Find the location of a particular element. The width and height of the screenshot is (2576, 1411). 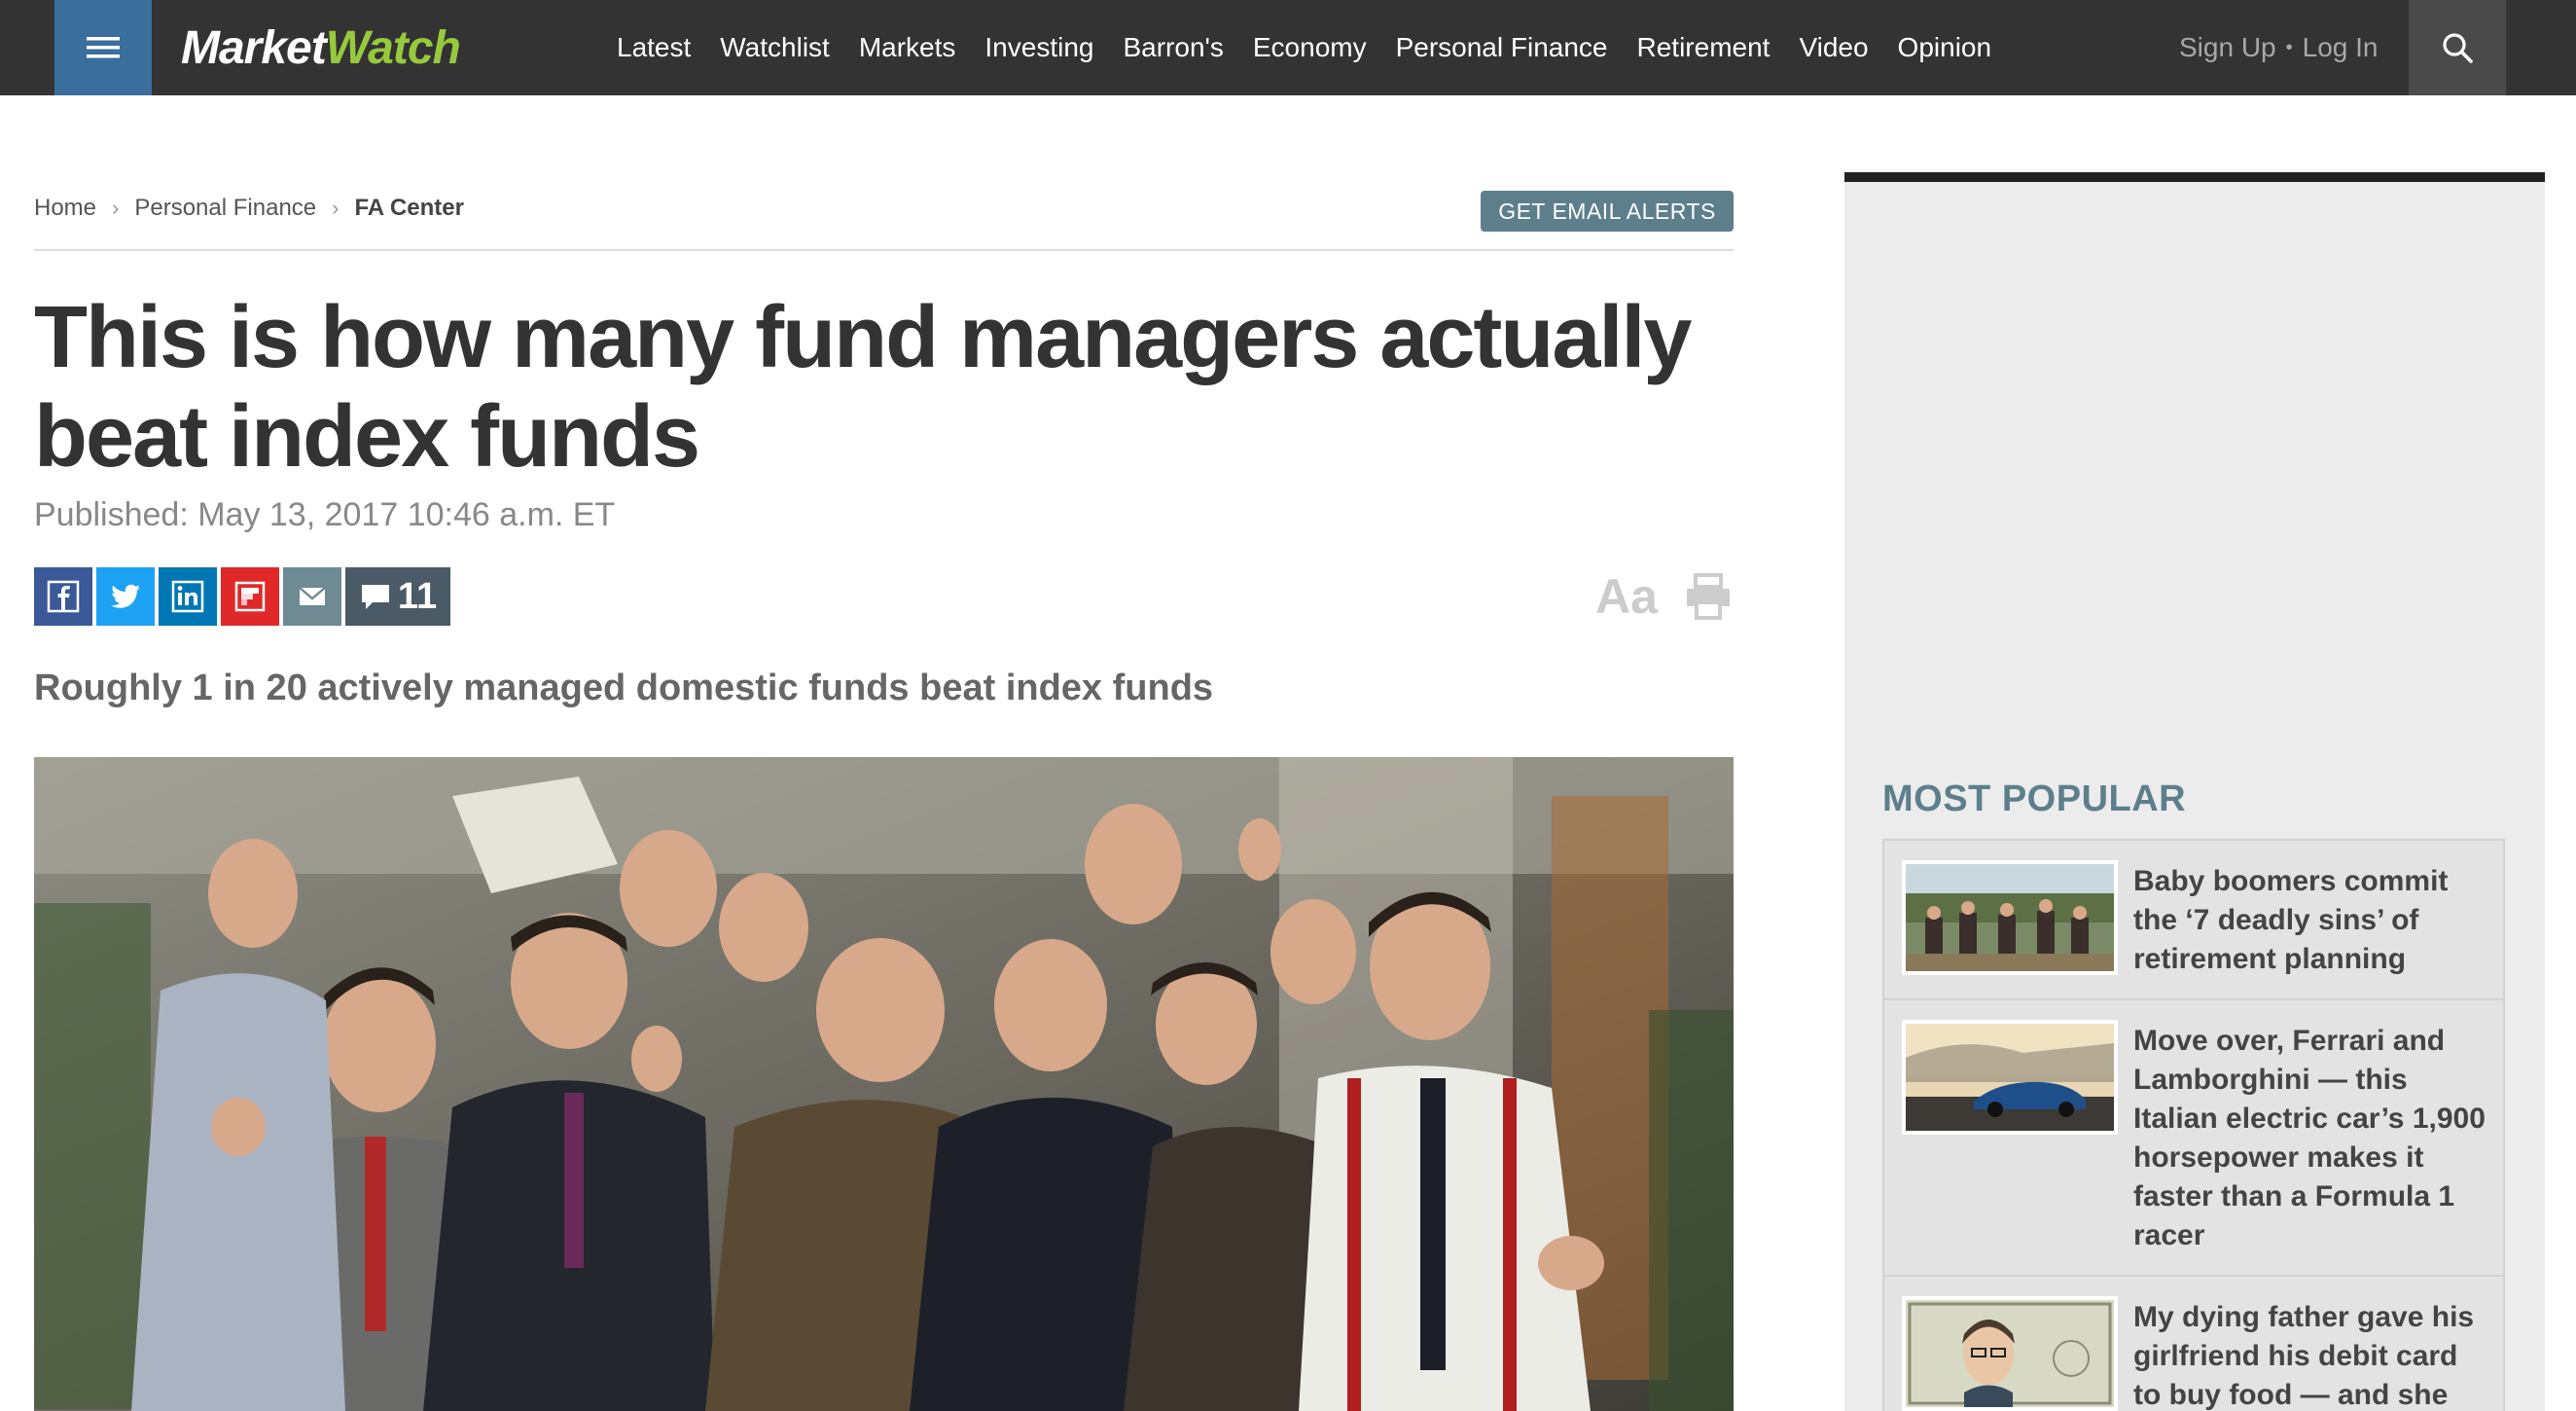

search-icon is located at coordinates (2458, 48).